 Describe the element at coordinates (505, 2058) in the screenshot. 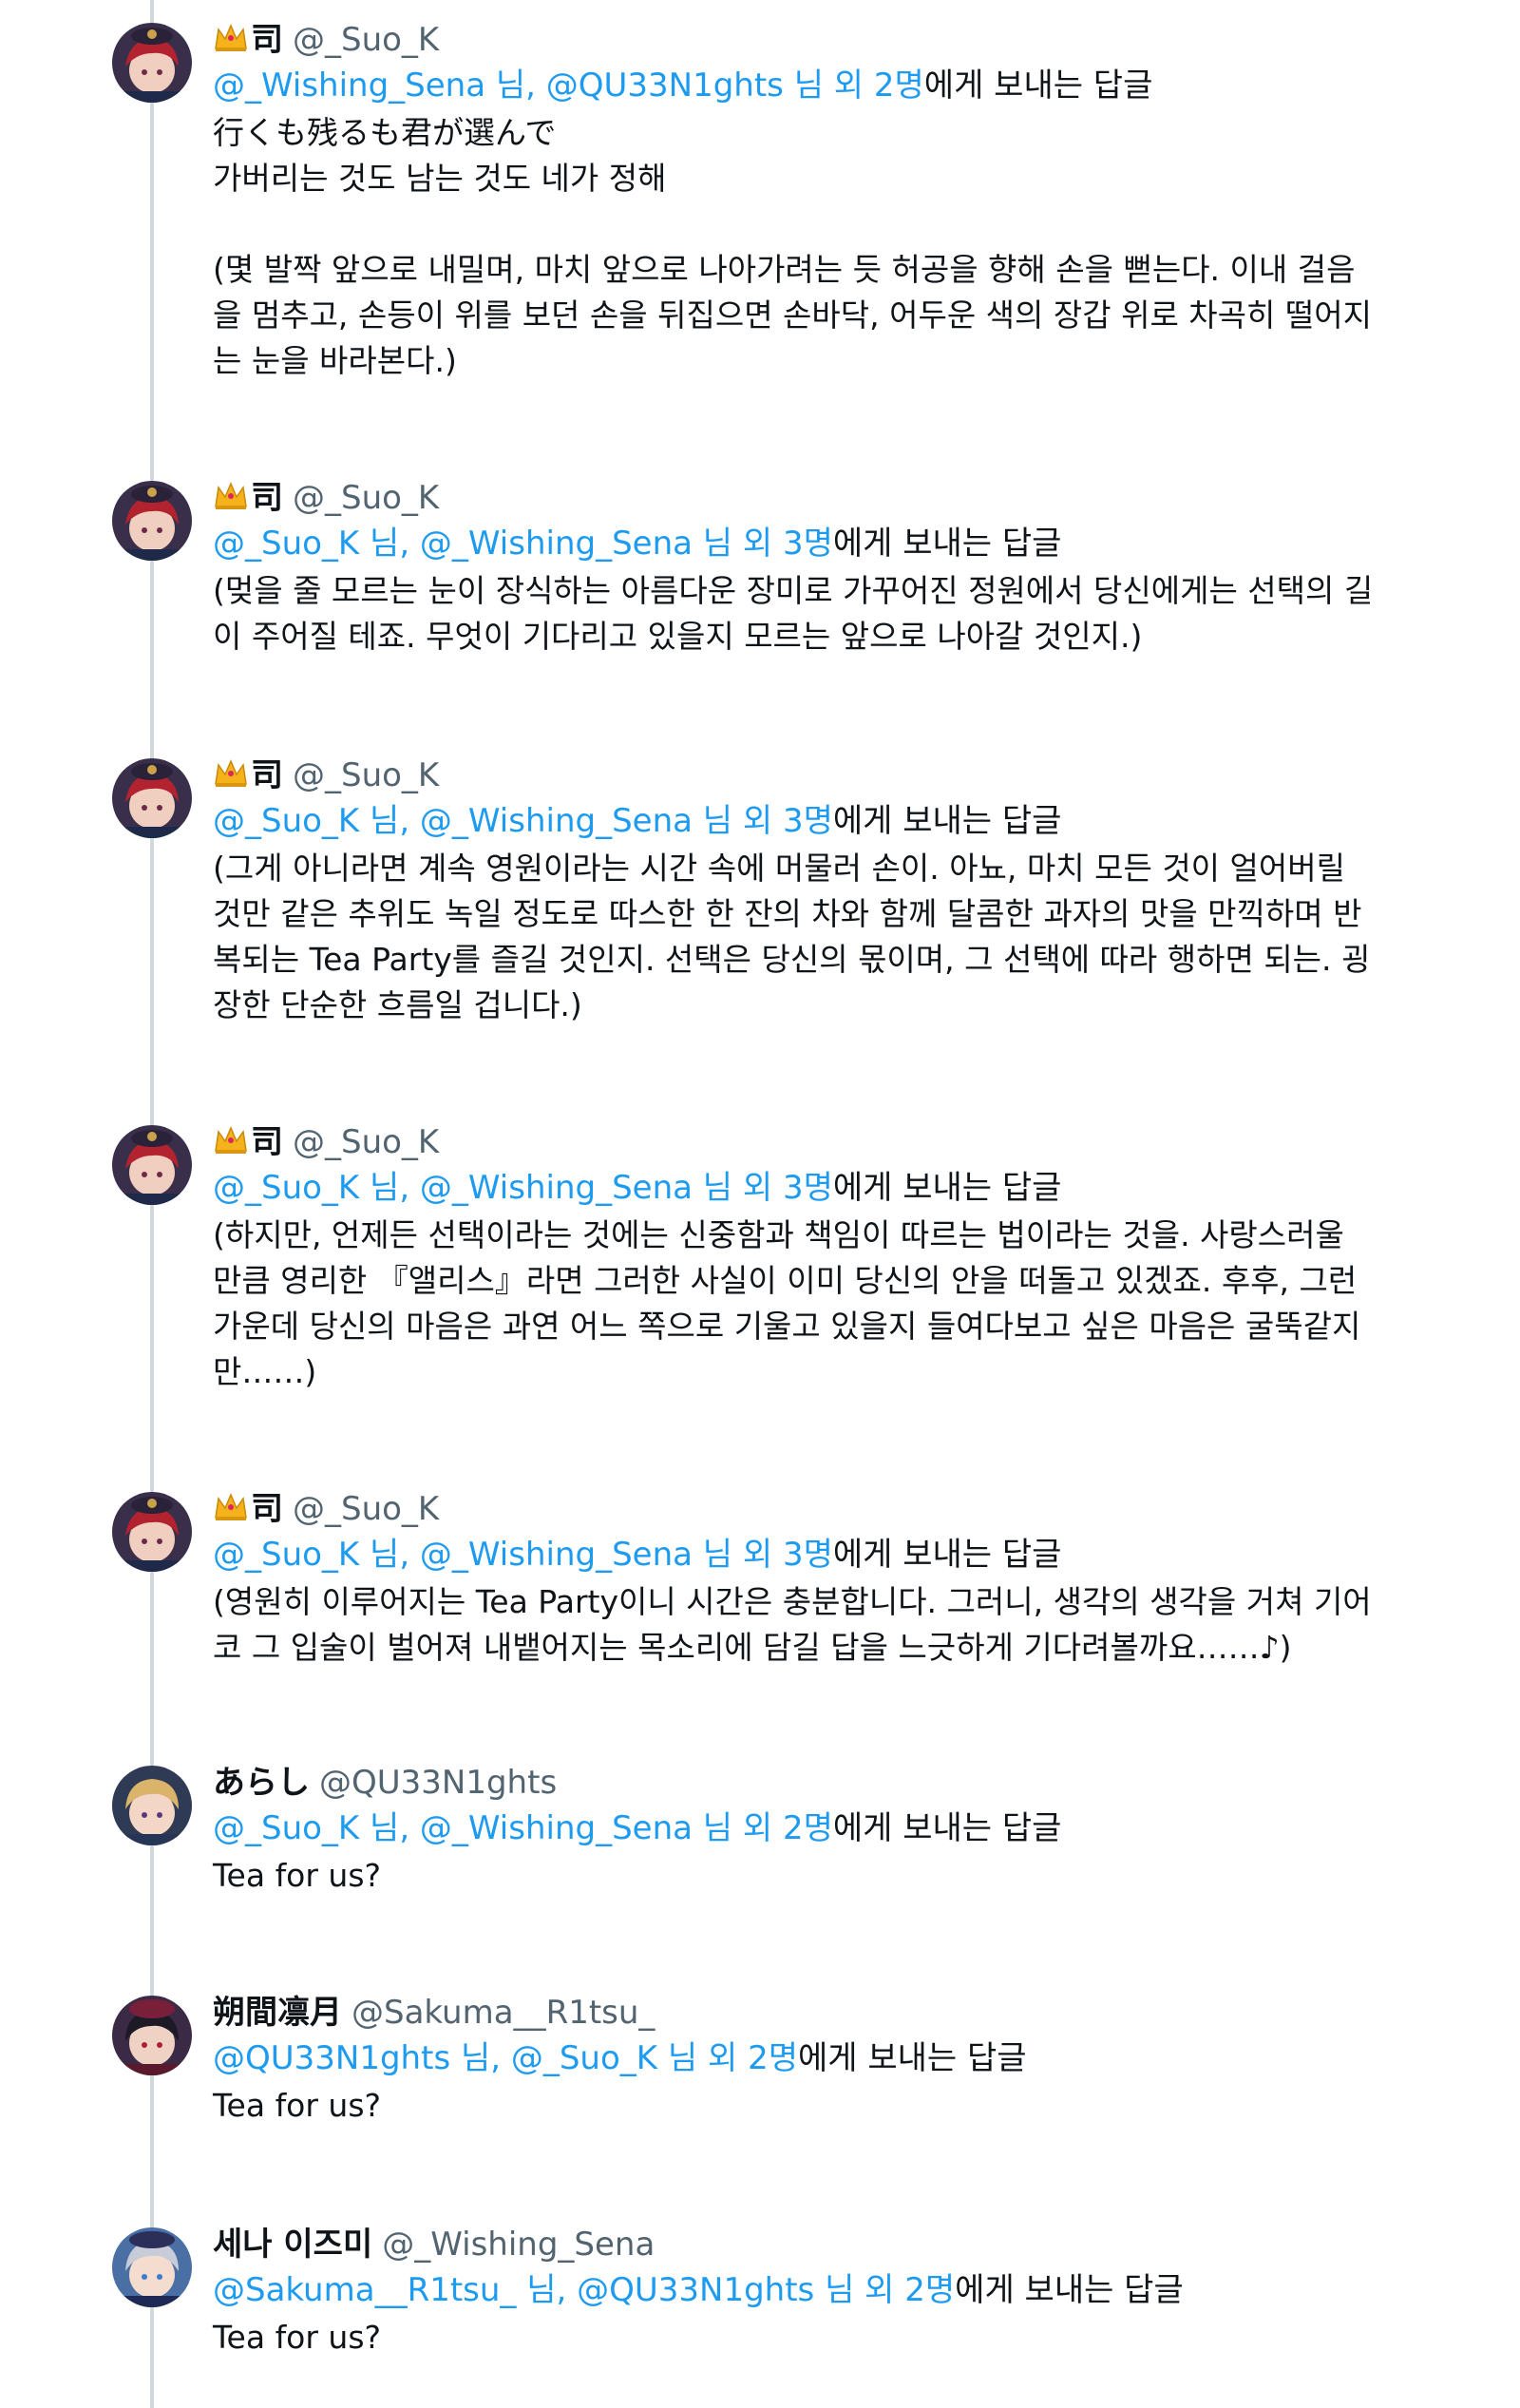

I see `reply-mentions-link: @QU33N1ghts 님, @_Suo_K 님 외 2명` at that location.